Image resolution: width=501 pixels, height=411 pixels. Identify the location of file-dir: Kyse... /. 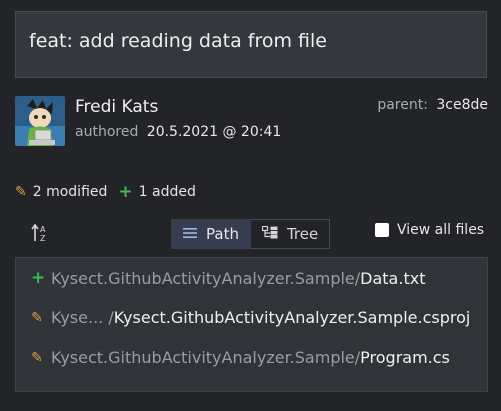
(82, 317).